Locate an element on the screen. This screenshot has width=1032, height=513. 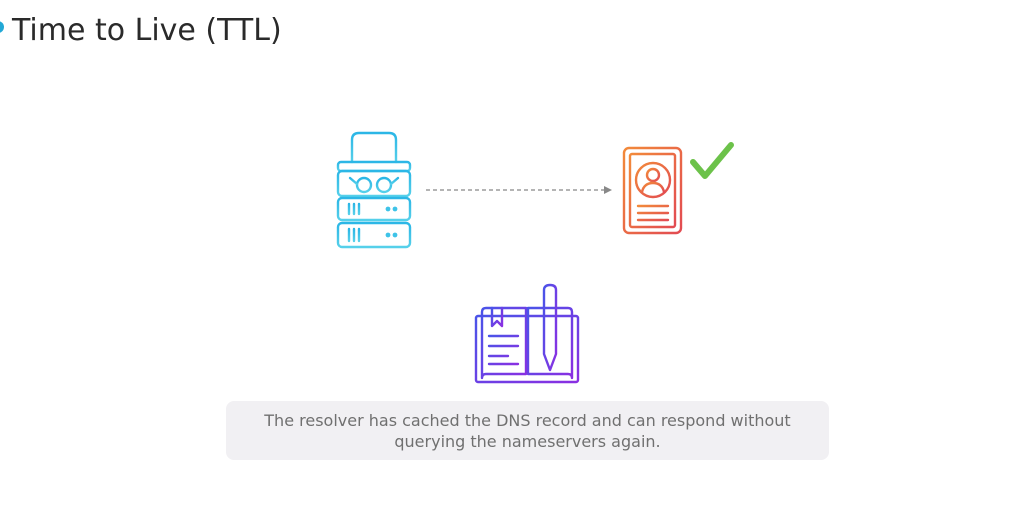
page-title: Time to Live (TTL) is located at coordinates (147, 30).